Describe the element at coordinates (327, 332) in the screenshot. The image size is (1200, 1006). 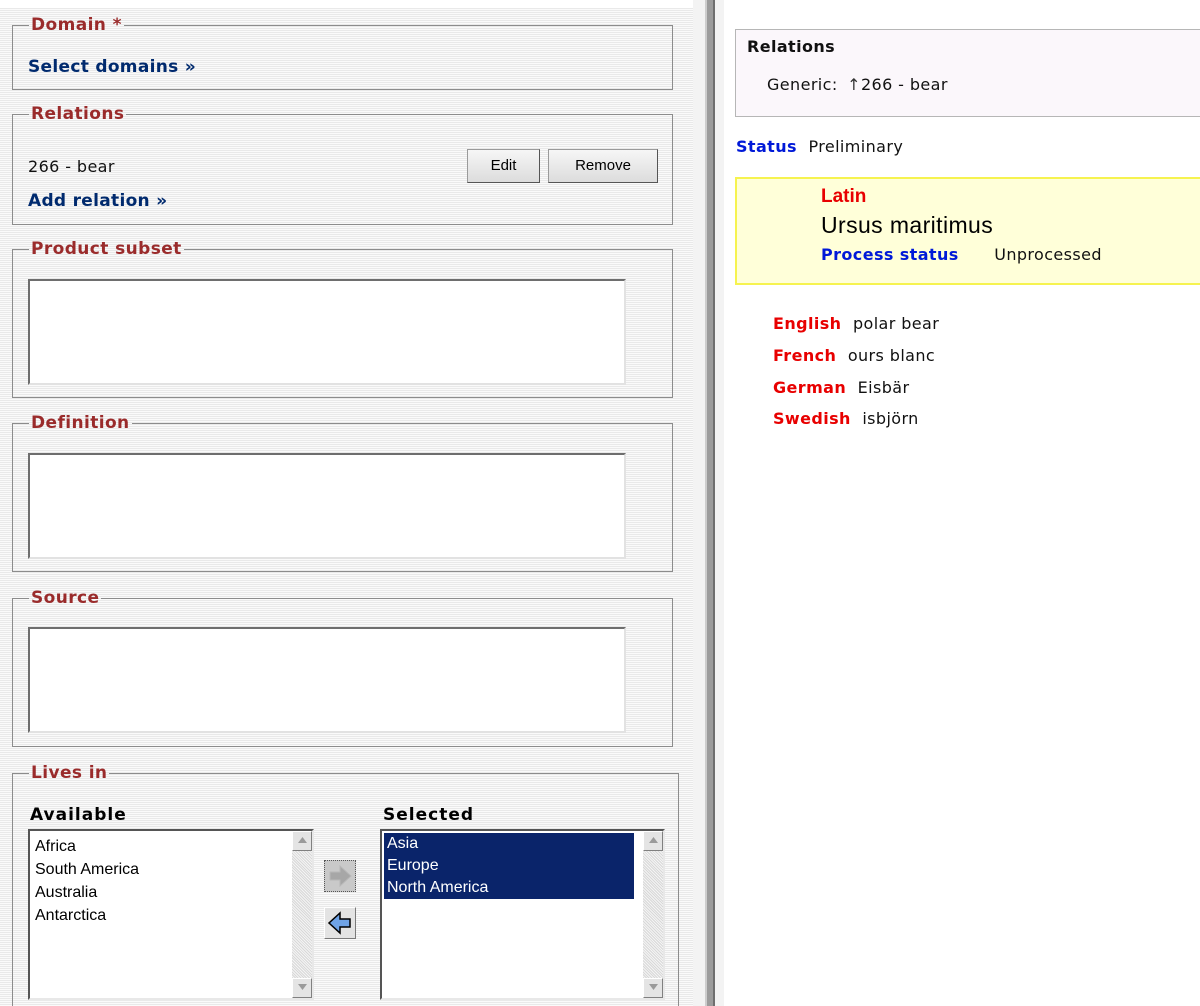
I see `product-subset-textarea` at that location.